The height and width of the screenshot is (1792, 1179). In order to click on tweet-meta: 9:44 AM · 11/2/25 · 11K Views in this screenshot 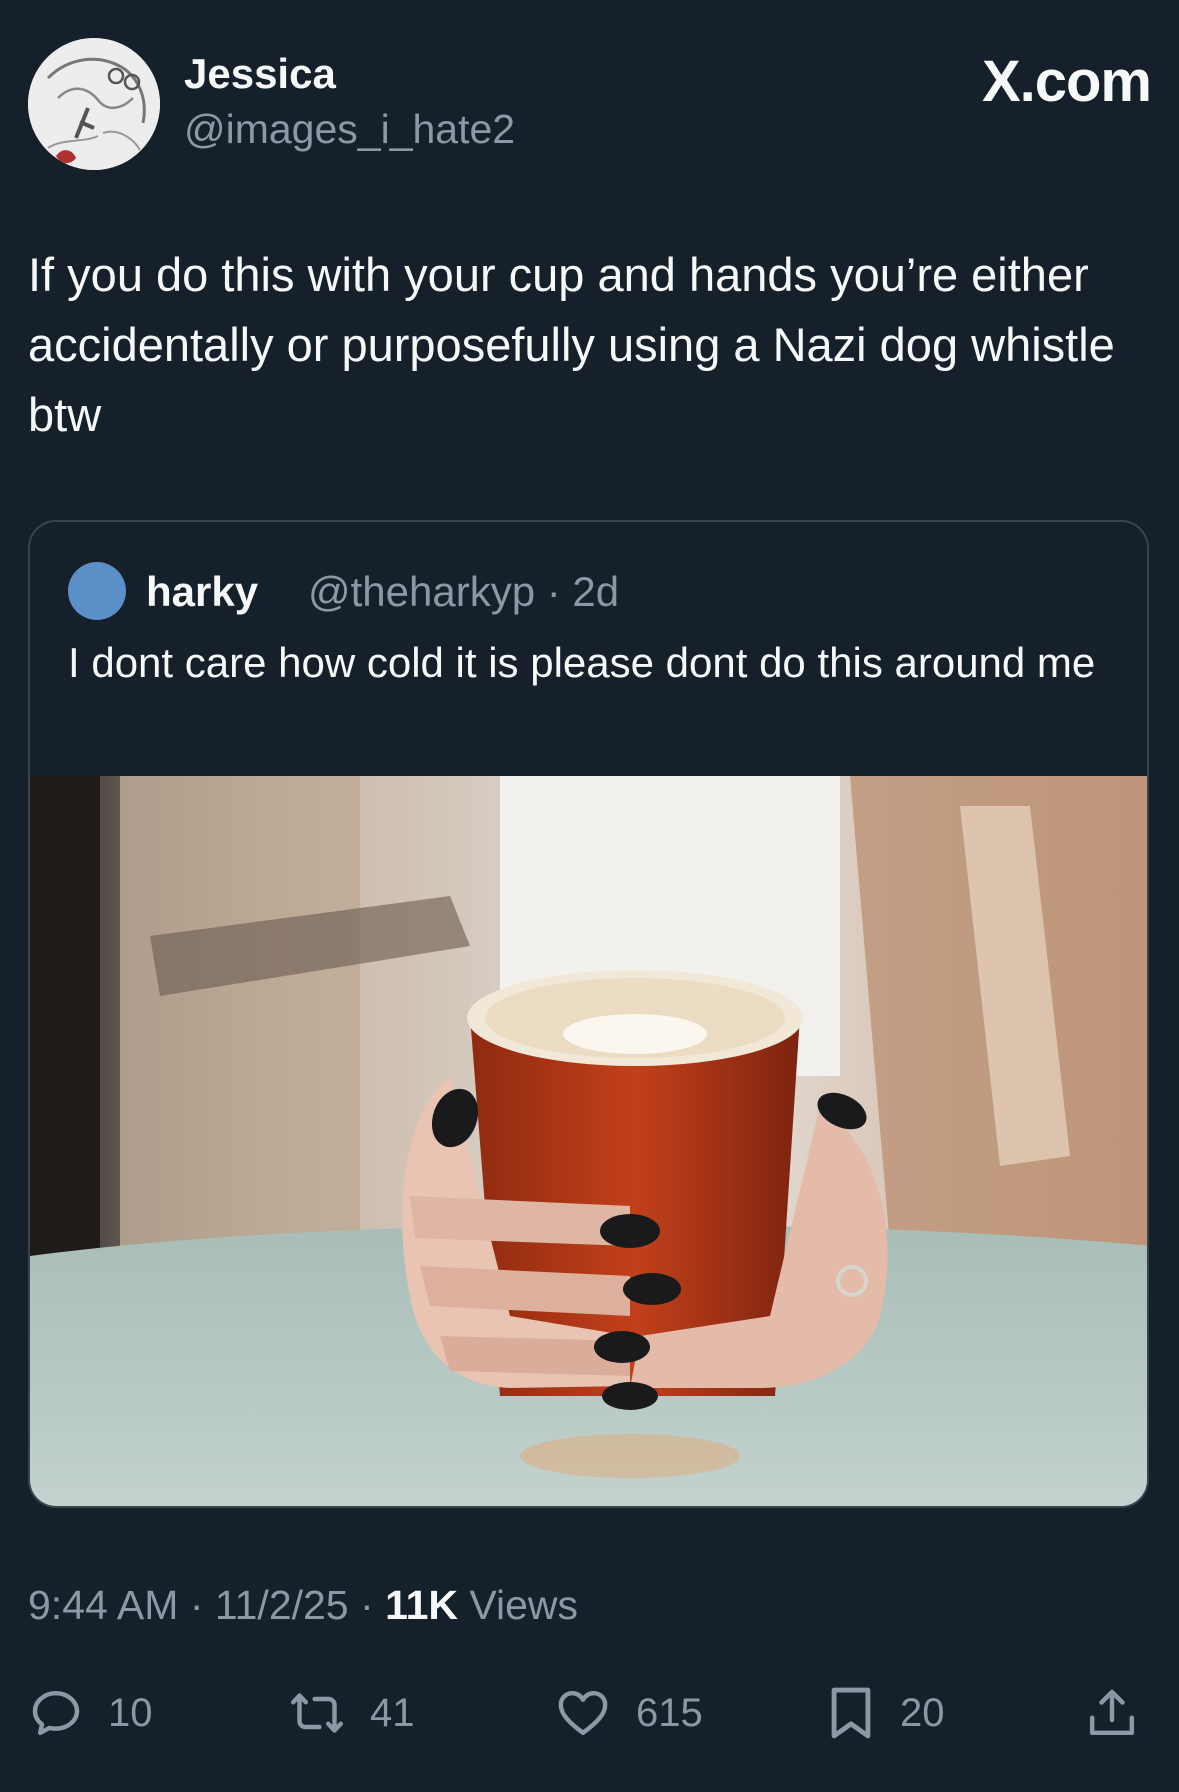, I will do `click(303, 1605)`.